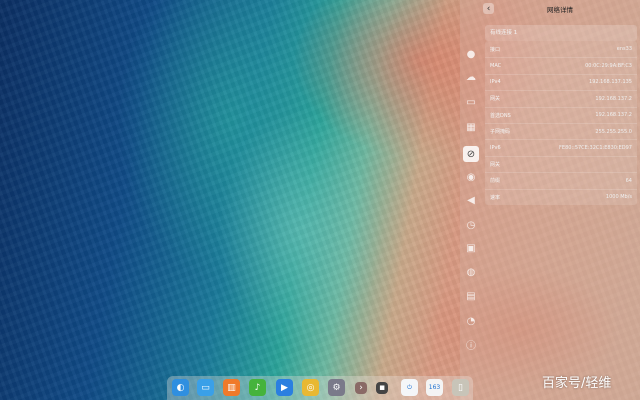 Image resolution: width=640 pixels, height=400 pixels. Describe the element at coordinates (471, 272) in the screenshot. I see `mouse-icon: ◍` at that location.